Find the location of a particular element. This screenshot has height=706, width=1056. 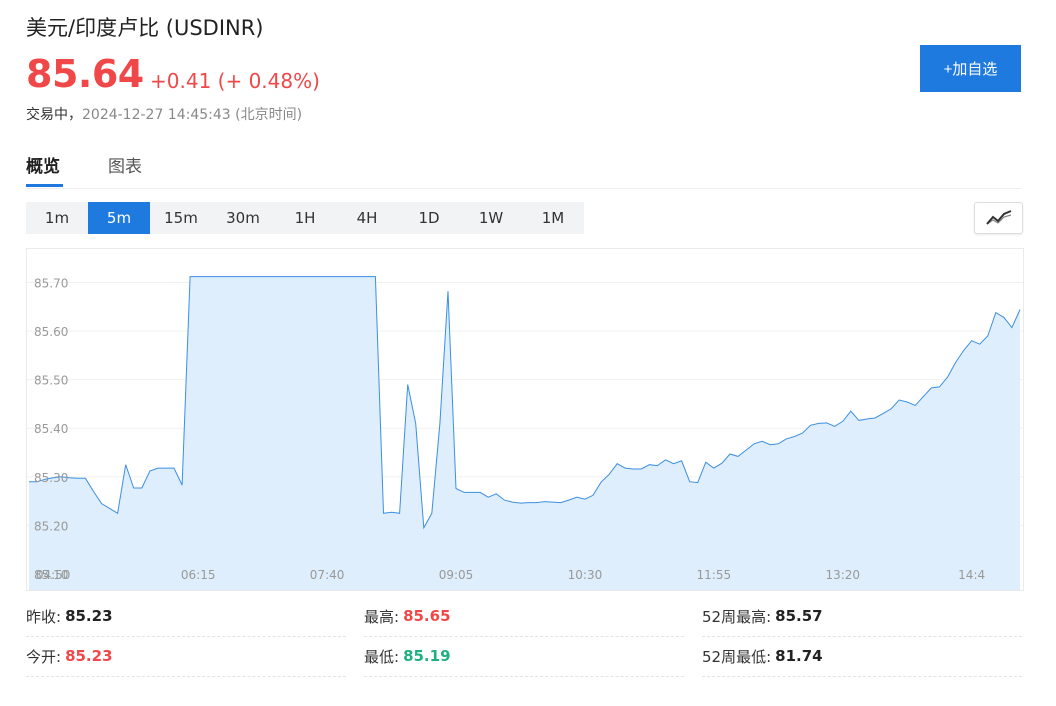

y-tick-label: 85.50 is located at coordinates (51, 381).